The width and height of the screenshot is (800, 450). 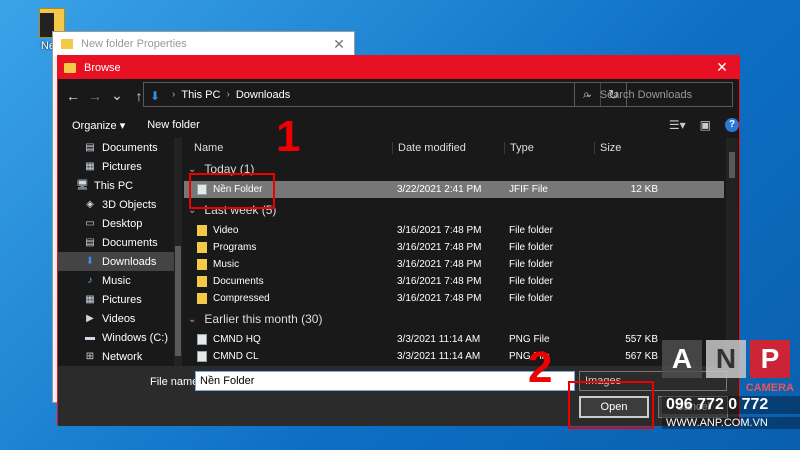 What do you see at coordinates (726, 359) in the screenshot?
I see `logo-letter-n: N` at bounding box center [726, 359].